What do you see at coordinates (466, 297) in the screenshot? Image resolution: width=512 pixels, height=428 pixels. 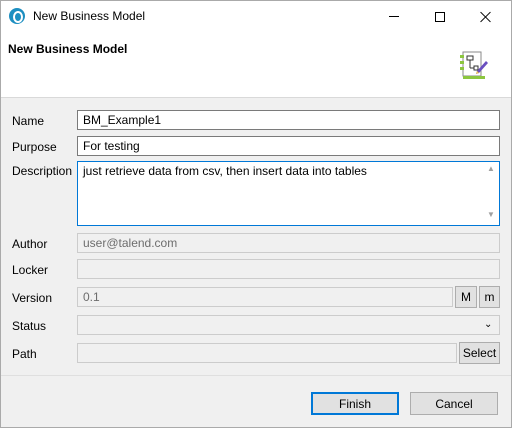 I see `version-major-button: M` at bounding box center [466, 297].